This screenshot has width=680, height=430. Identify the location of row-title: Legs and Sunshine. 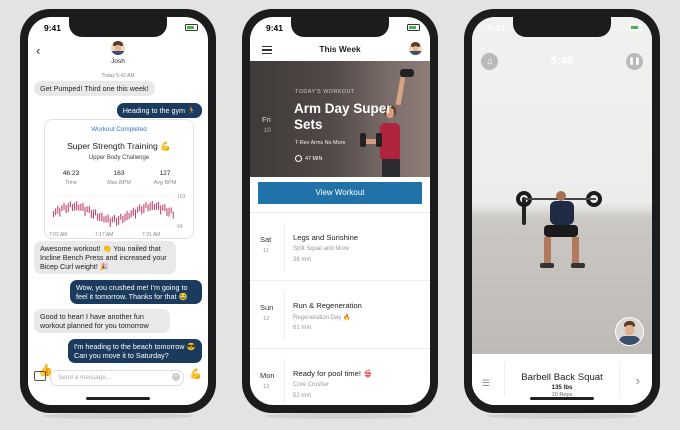
(326, 237).